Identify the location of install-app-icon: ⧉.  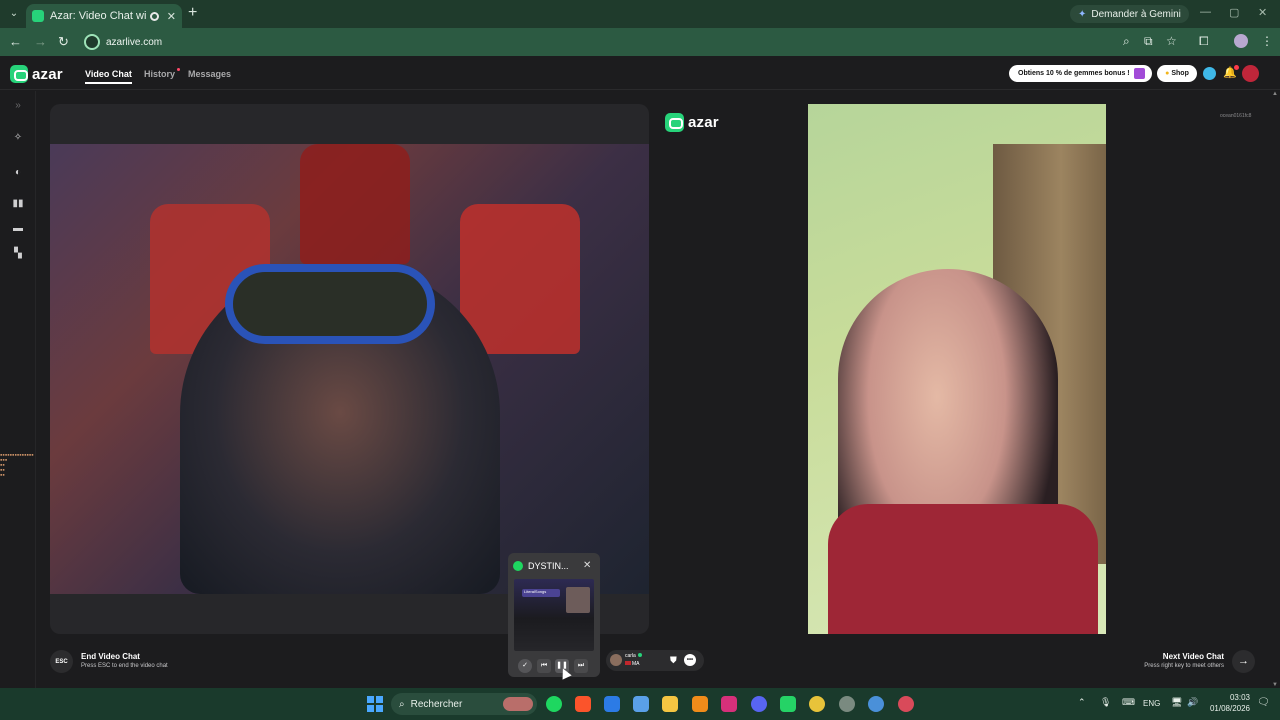
(1148, 41).